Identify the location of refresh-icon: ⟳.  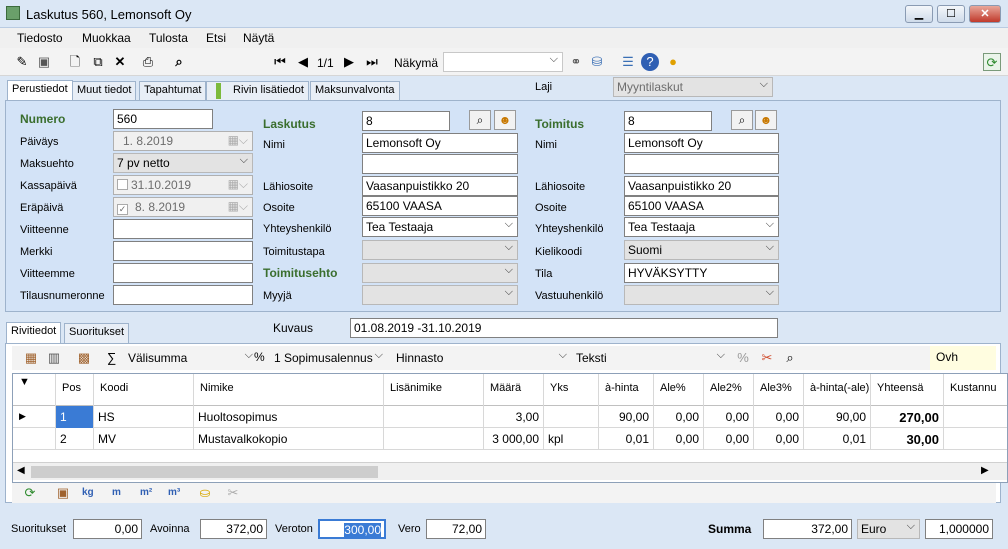
(992, 62).